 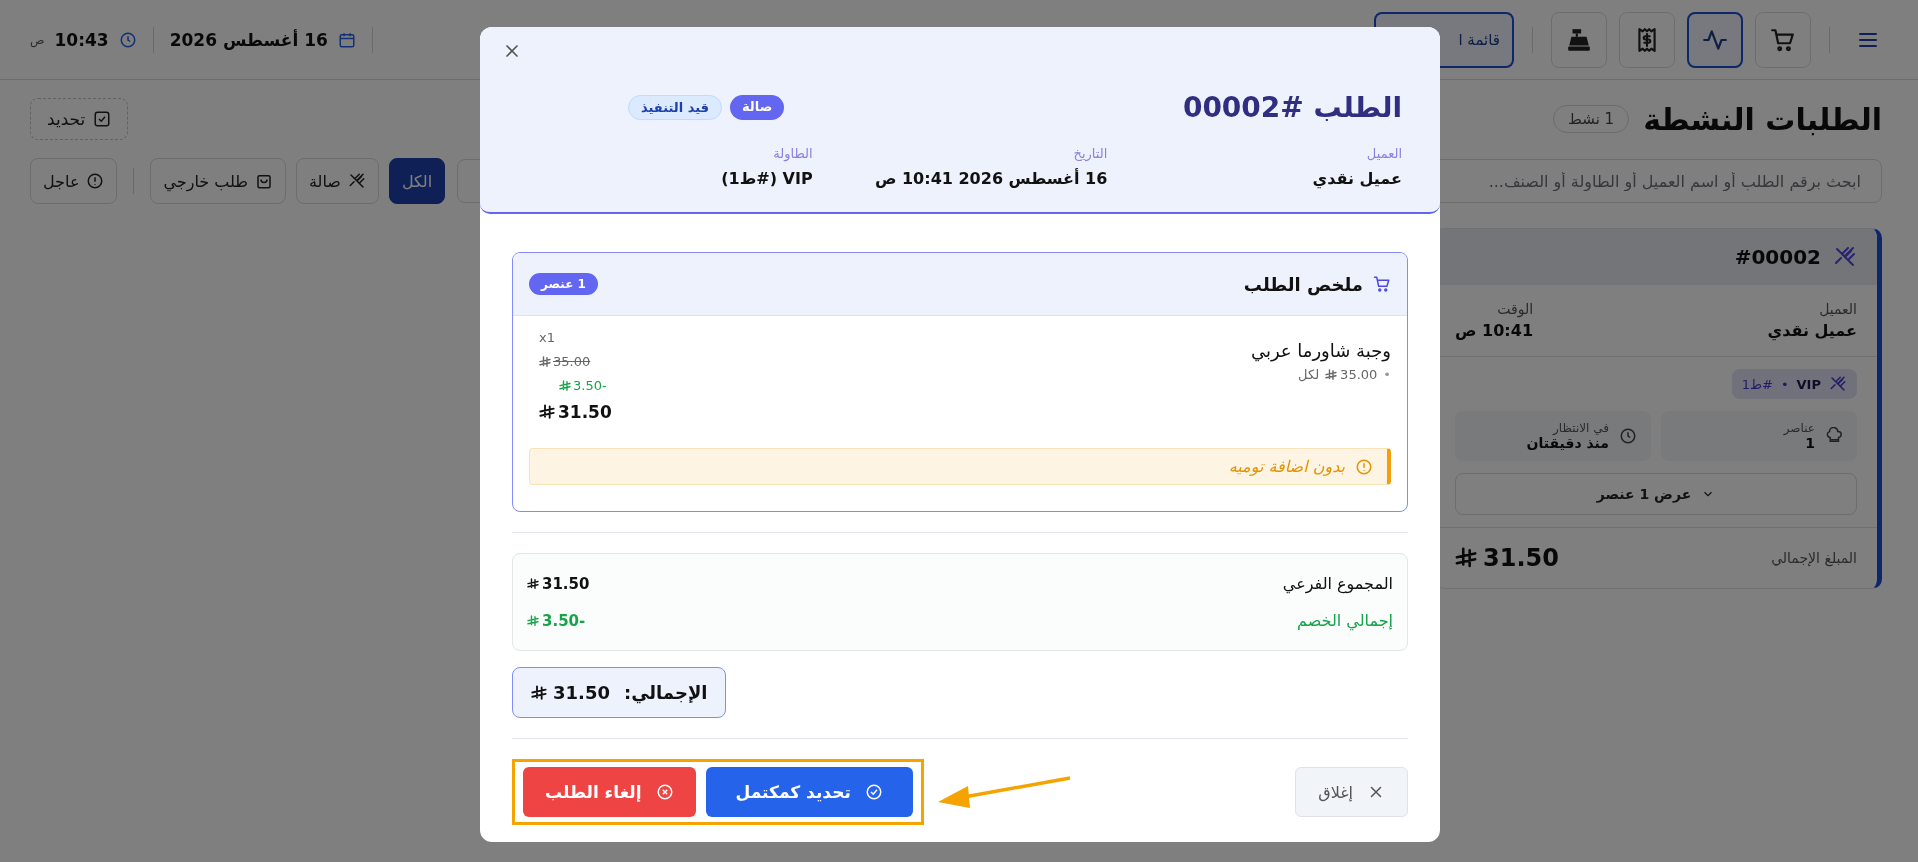 I want to click on show-items-button: عرض 1 عنصر, so click(x=1656, y=494).